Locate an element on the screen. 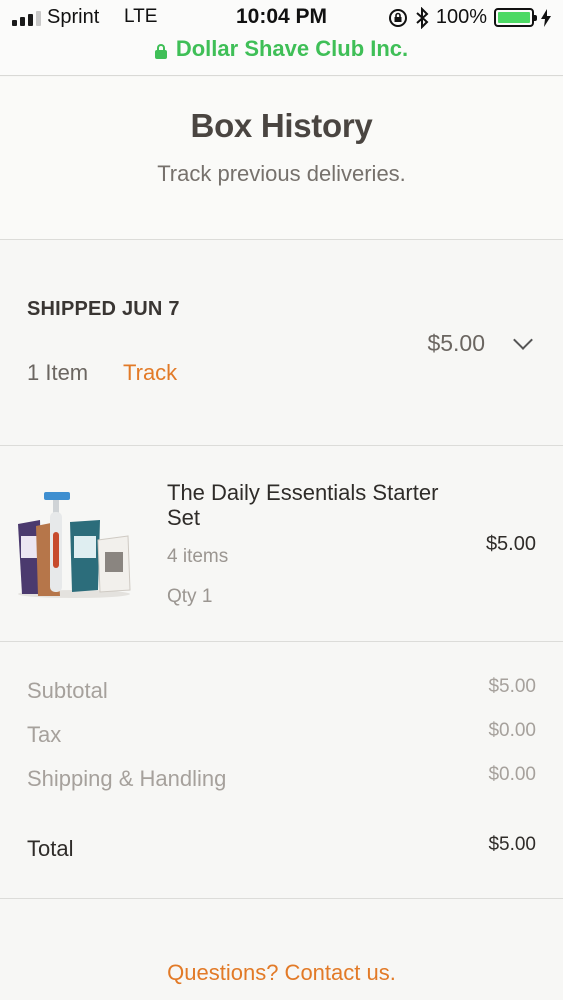  shipment-price: $5.00 is located at coordinates (456, 343).